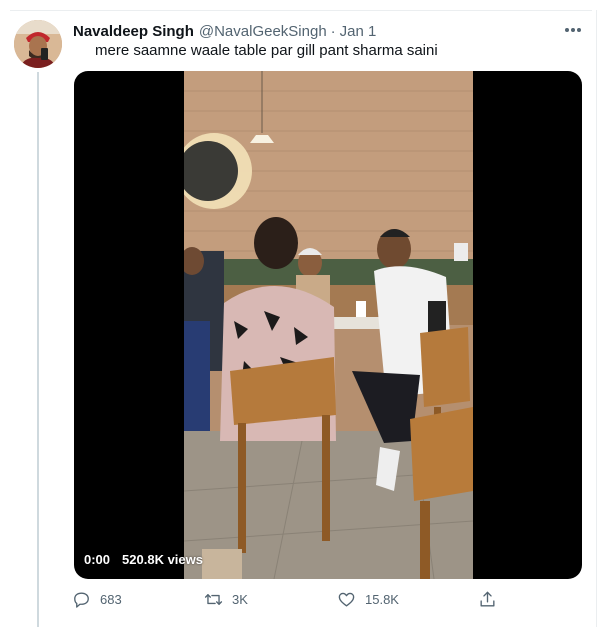 The height and width of the screenshot is (627, 602). I want to click on retweet-count: 3K, so click(240, 599).